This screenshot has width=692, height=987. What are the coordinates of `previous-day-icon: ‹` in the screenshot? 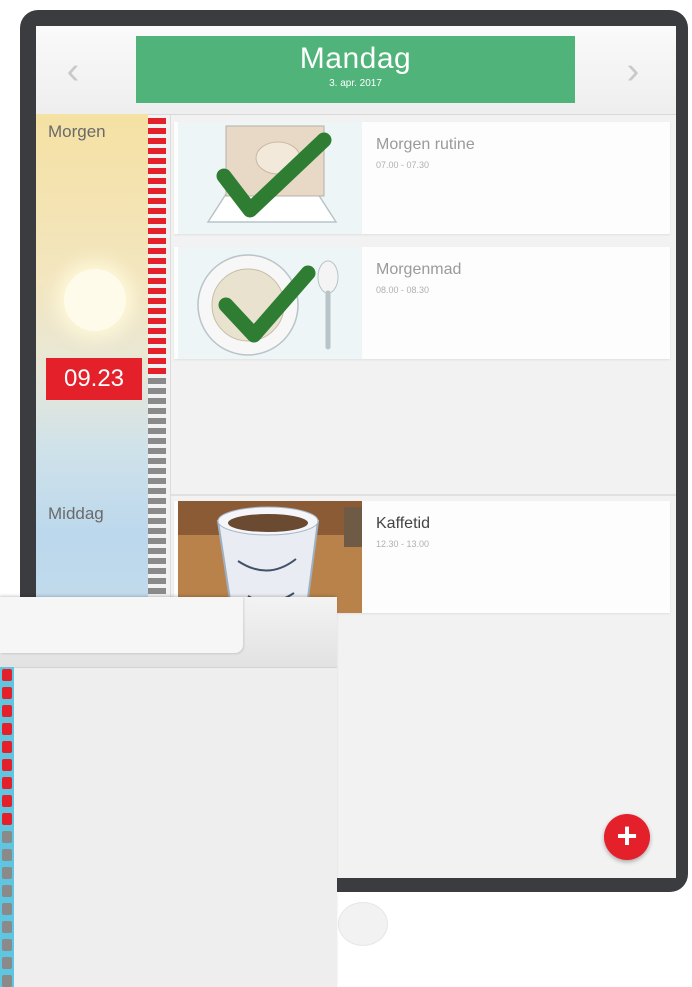 It's located at (73, 71).